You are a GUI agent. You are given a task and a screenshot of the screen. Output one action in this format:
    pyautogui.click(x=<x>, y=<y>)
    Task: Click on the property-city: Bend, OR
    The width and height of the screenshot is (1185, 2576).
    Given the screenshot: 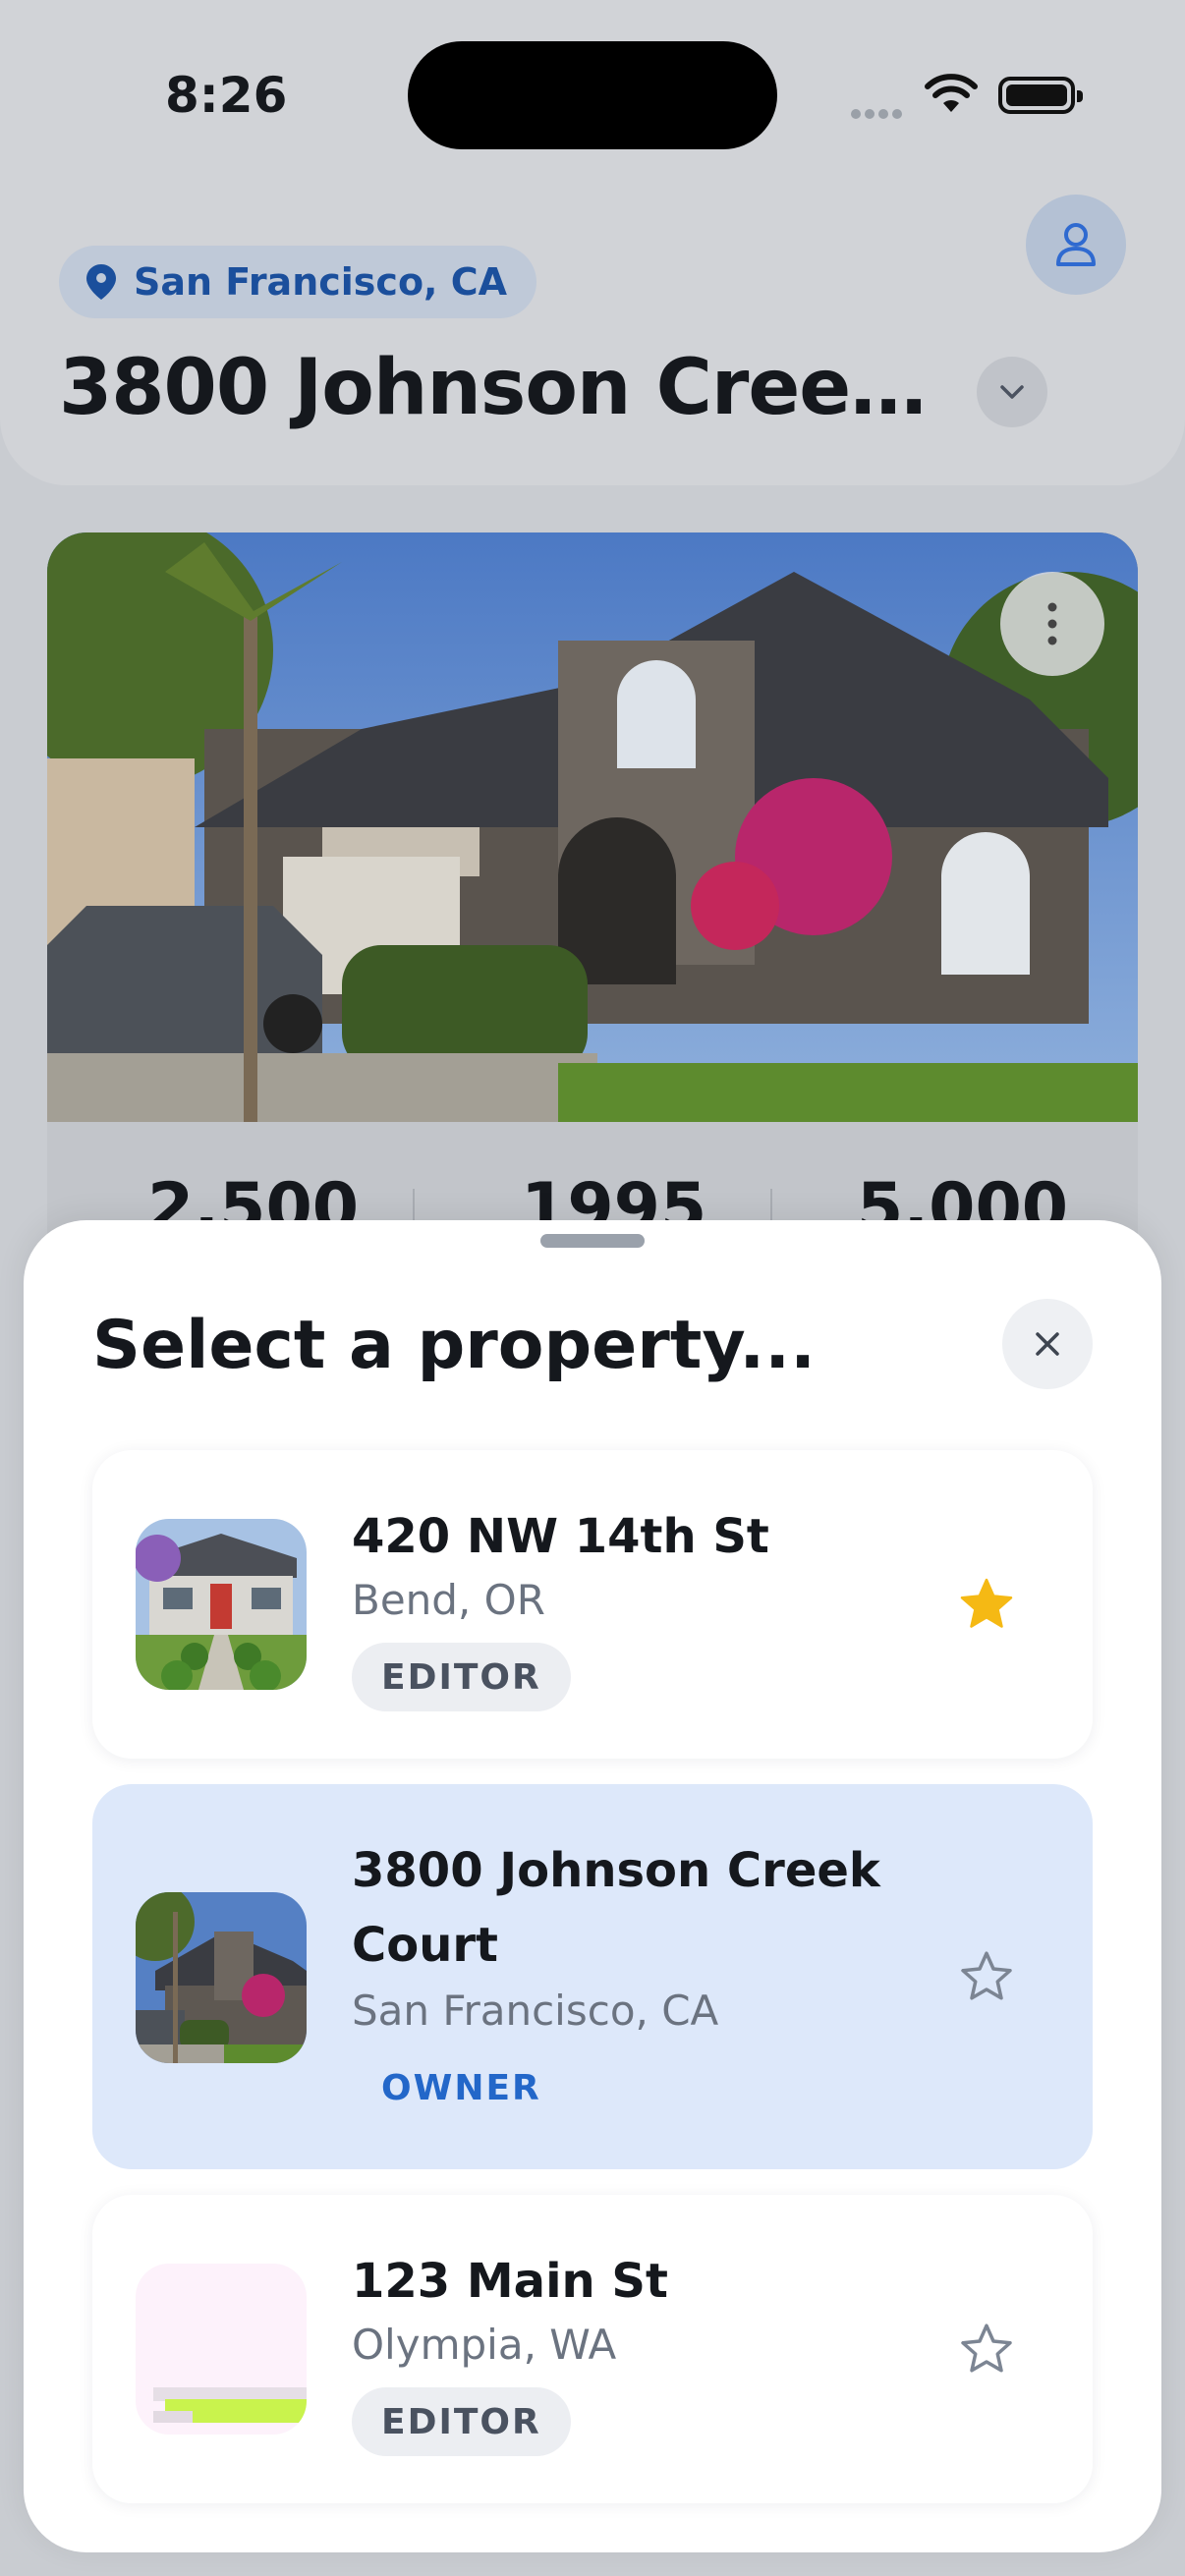 What is the action you would take?
    pyautogui.click(x=448, y=1600)
    